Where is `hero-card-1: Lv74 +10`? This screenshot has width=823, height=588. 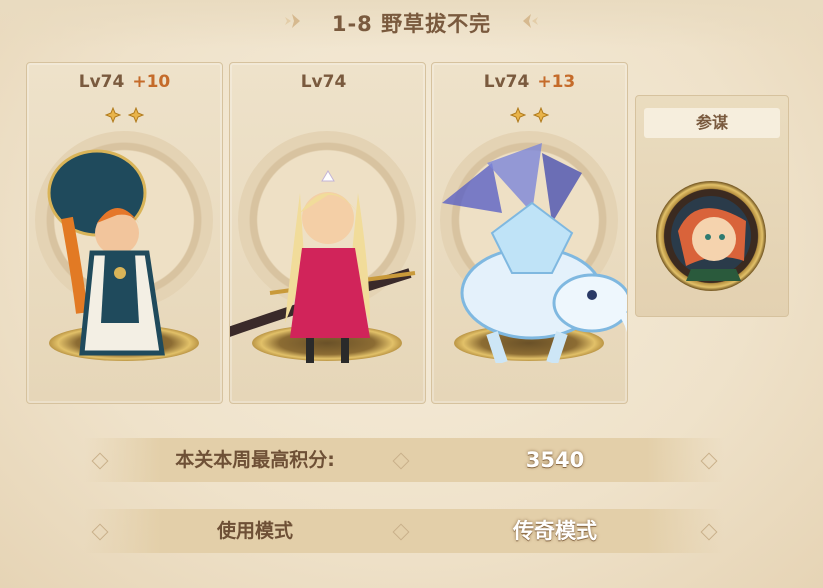
hero-card-1: Lv74 +10 is located at coordinates (124, 233).